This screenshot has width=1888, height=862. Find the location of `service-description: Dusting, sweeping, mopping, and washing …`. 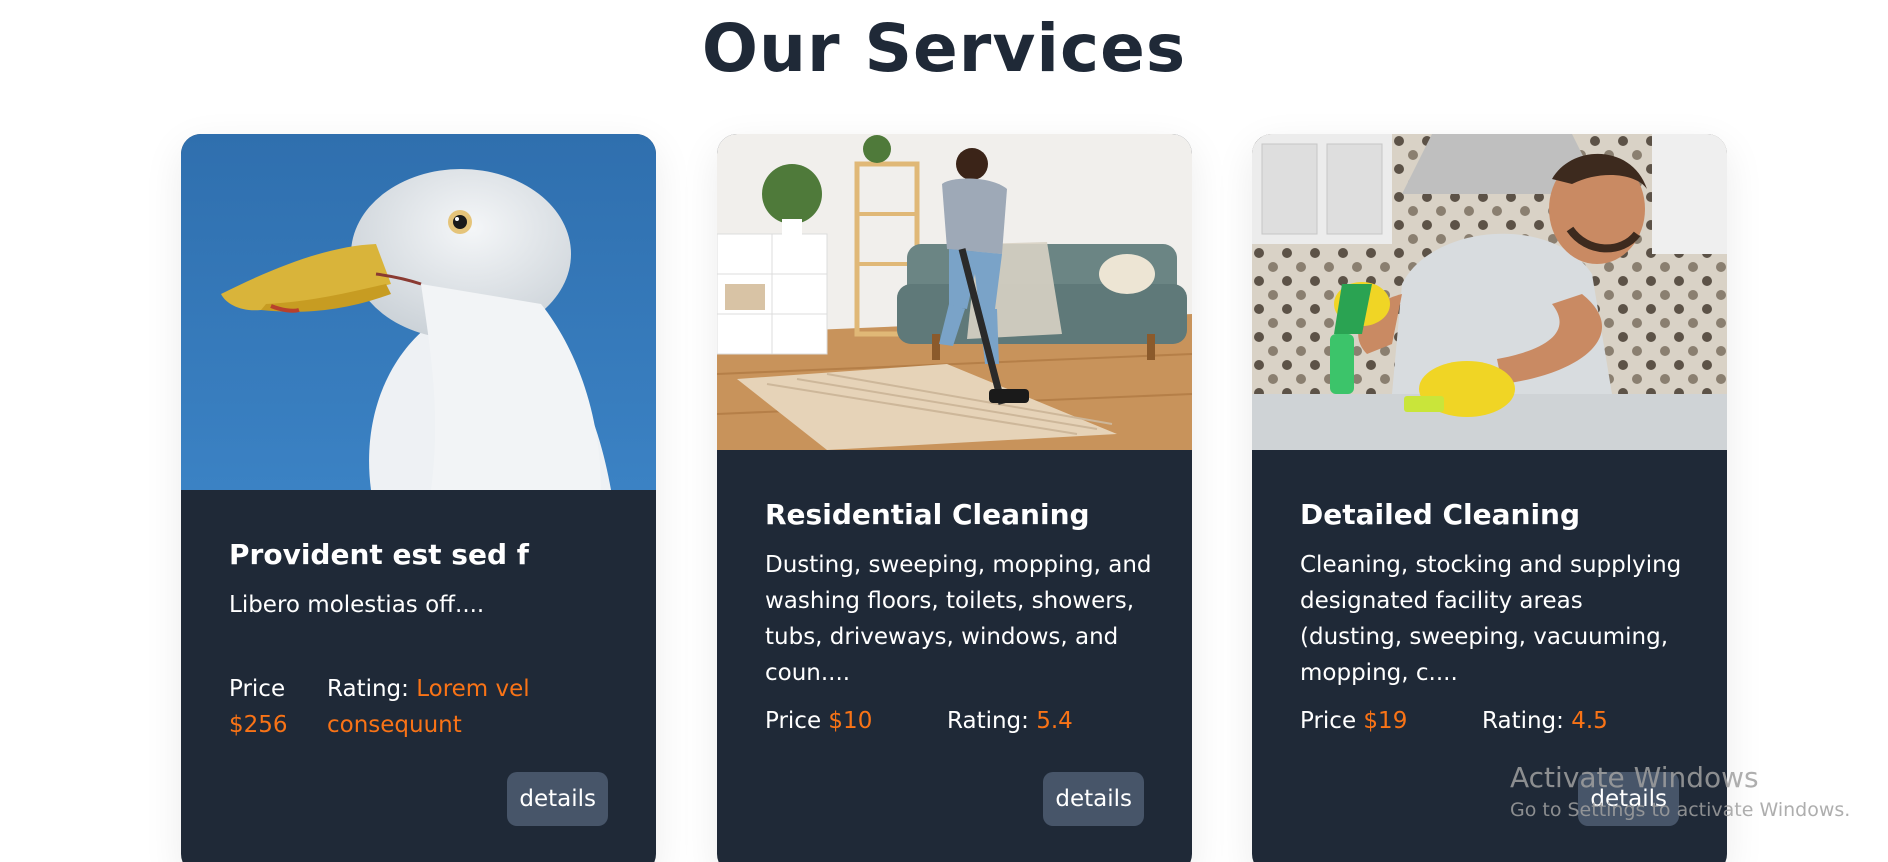

service-description: Dusting, sweeping, mopping, and washing … is located at coordinates (958, 619).